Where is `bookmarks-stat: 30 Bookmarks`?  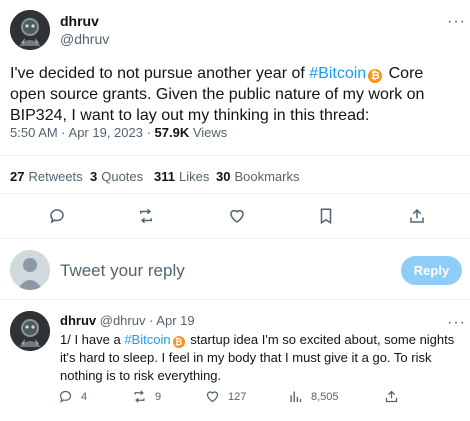
bookmarks-stat: 30 Bookmarks is located at coordinates (258, 176).